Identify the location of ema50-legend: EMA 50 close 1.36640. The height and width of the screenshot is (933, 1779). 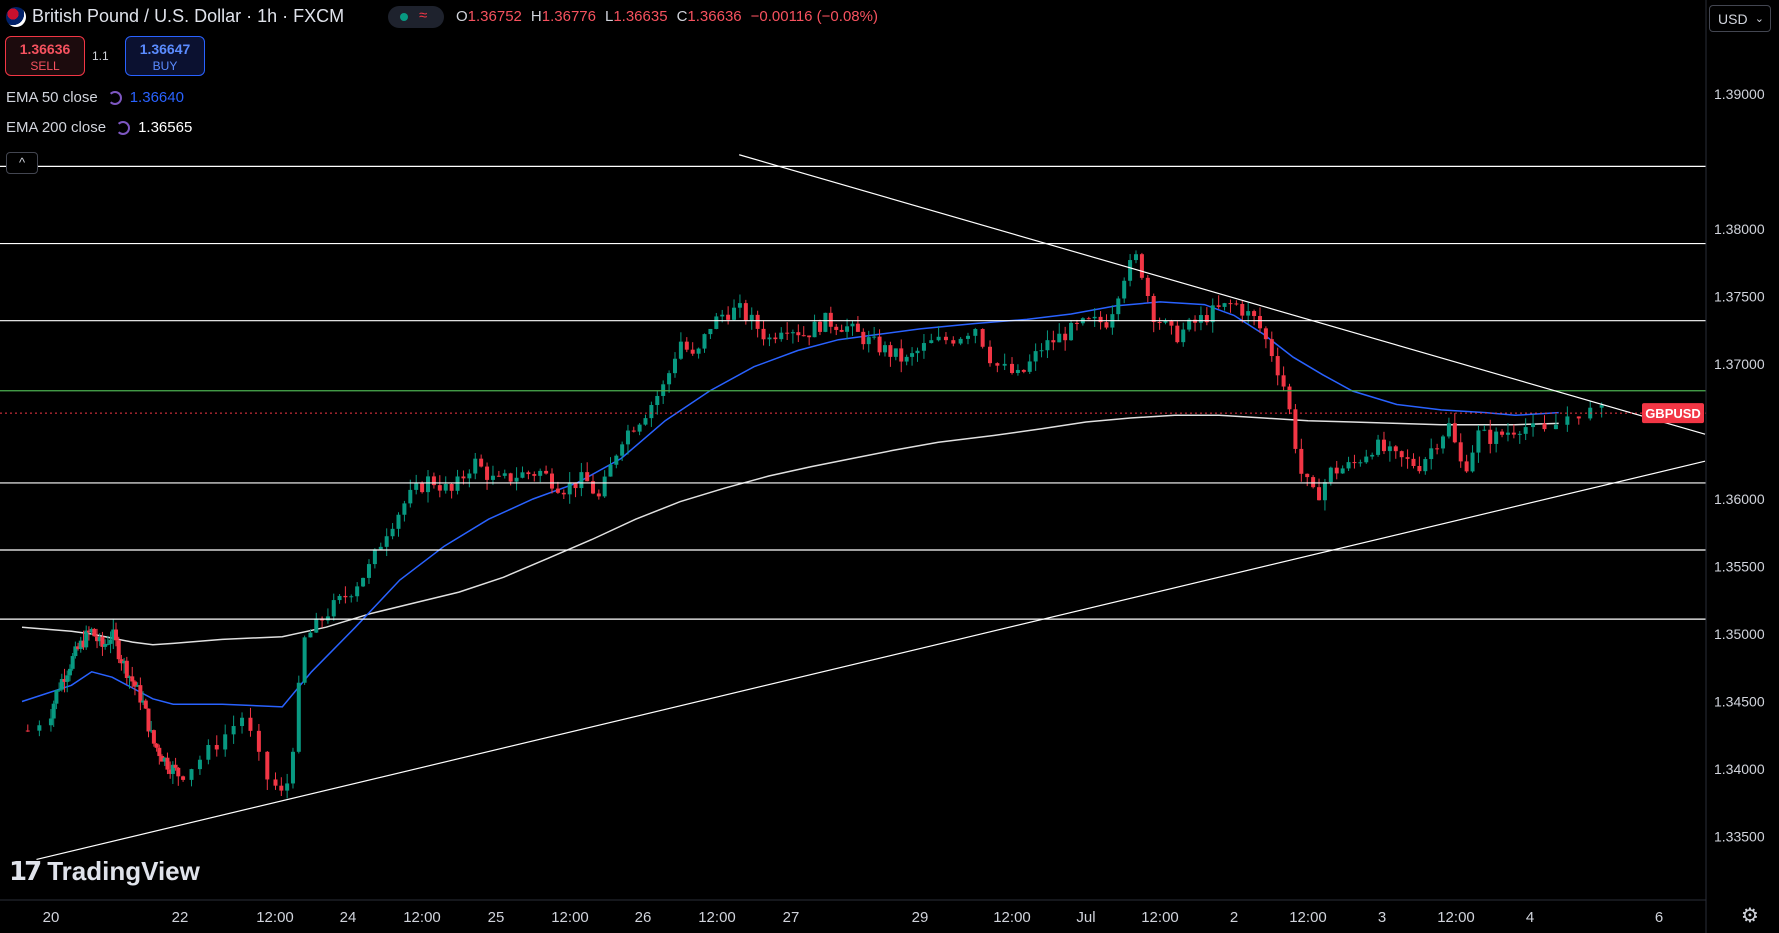
(95, 97).